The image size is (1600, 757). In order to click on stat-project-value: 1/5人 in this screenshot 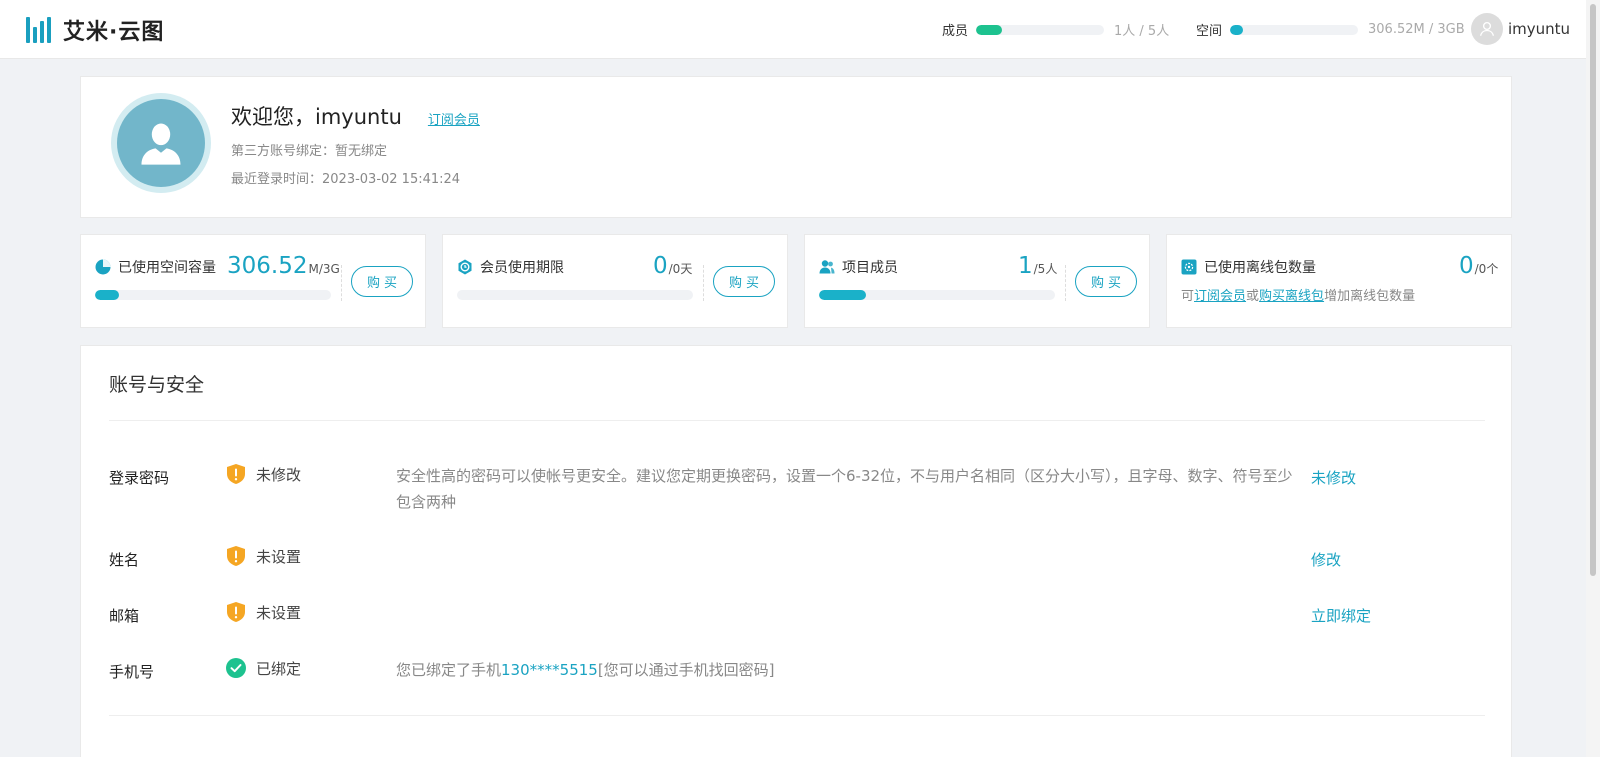, I will do `click(1038, 266)`.